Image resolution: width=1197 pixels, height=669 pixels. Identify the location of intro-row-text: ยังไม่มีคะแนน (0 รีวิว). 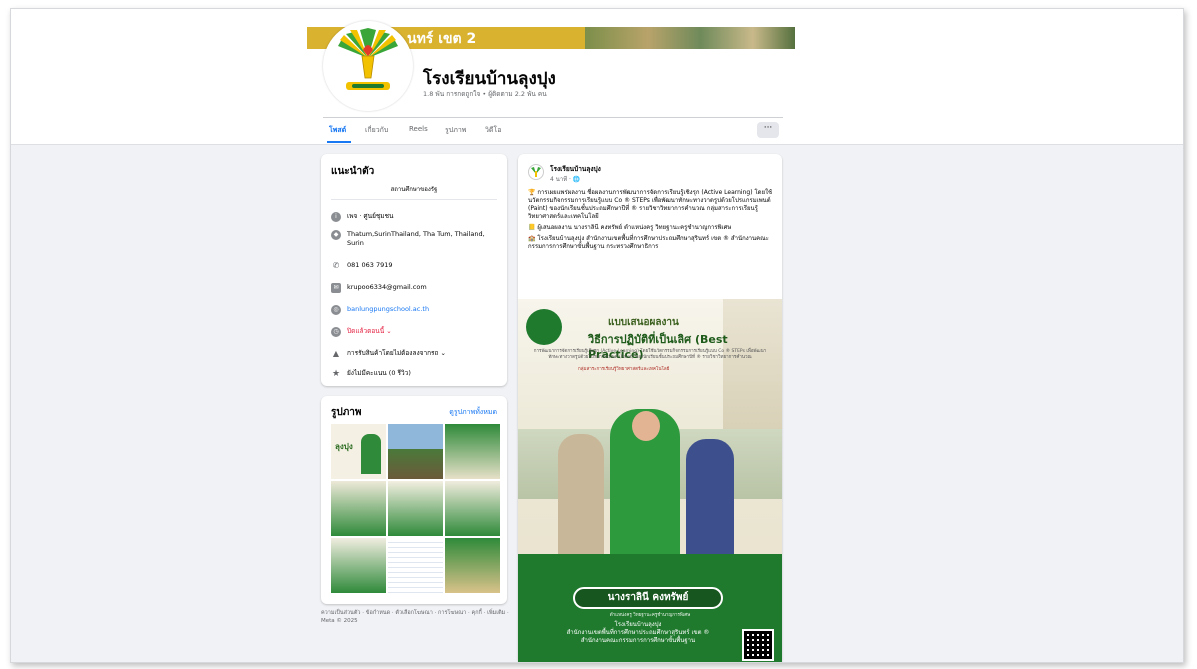
(379, 373).